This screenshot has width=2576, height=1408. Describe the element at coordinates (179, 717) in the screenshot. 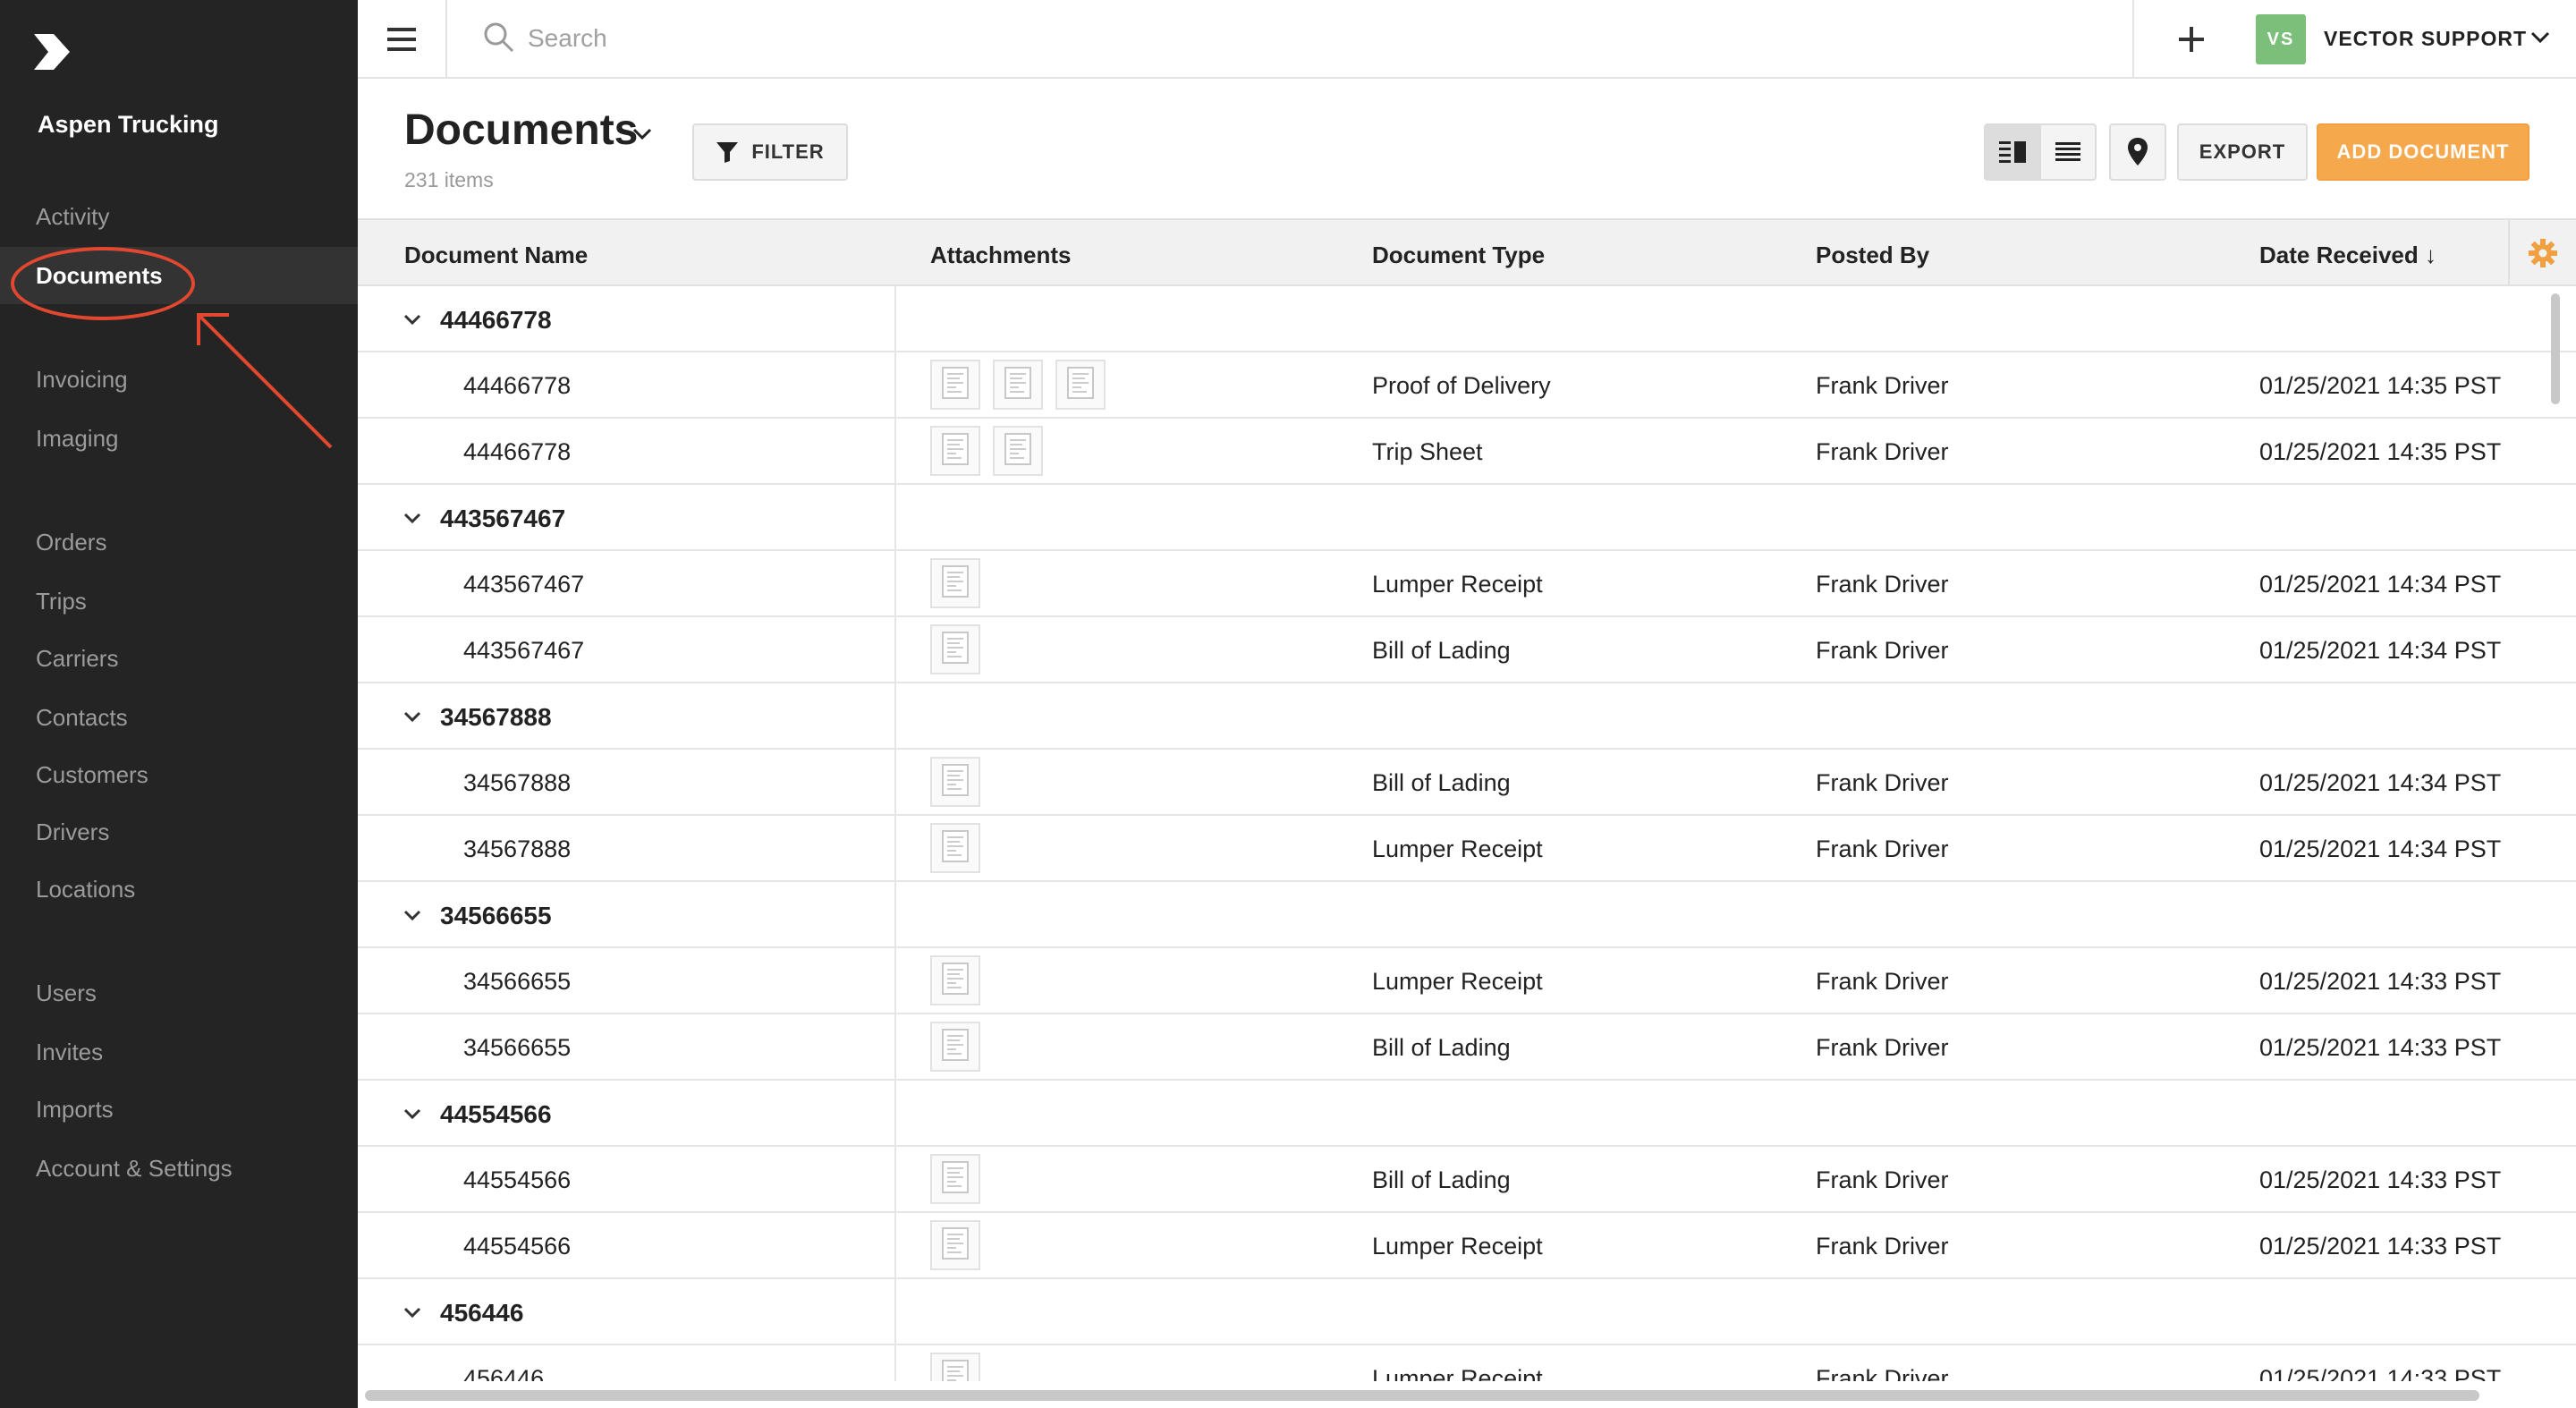

I see `sidebar-item-contacts: Contacts` at that location.